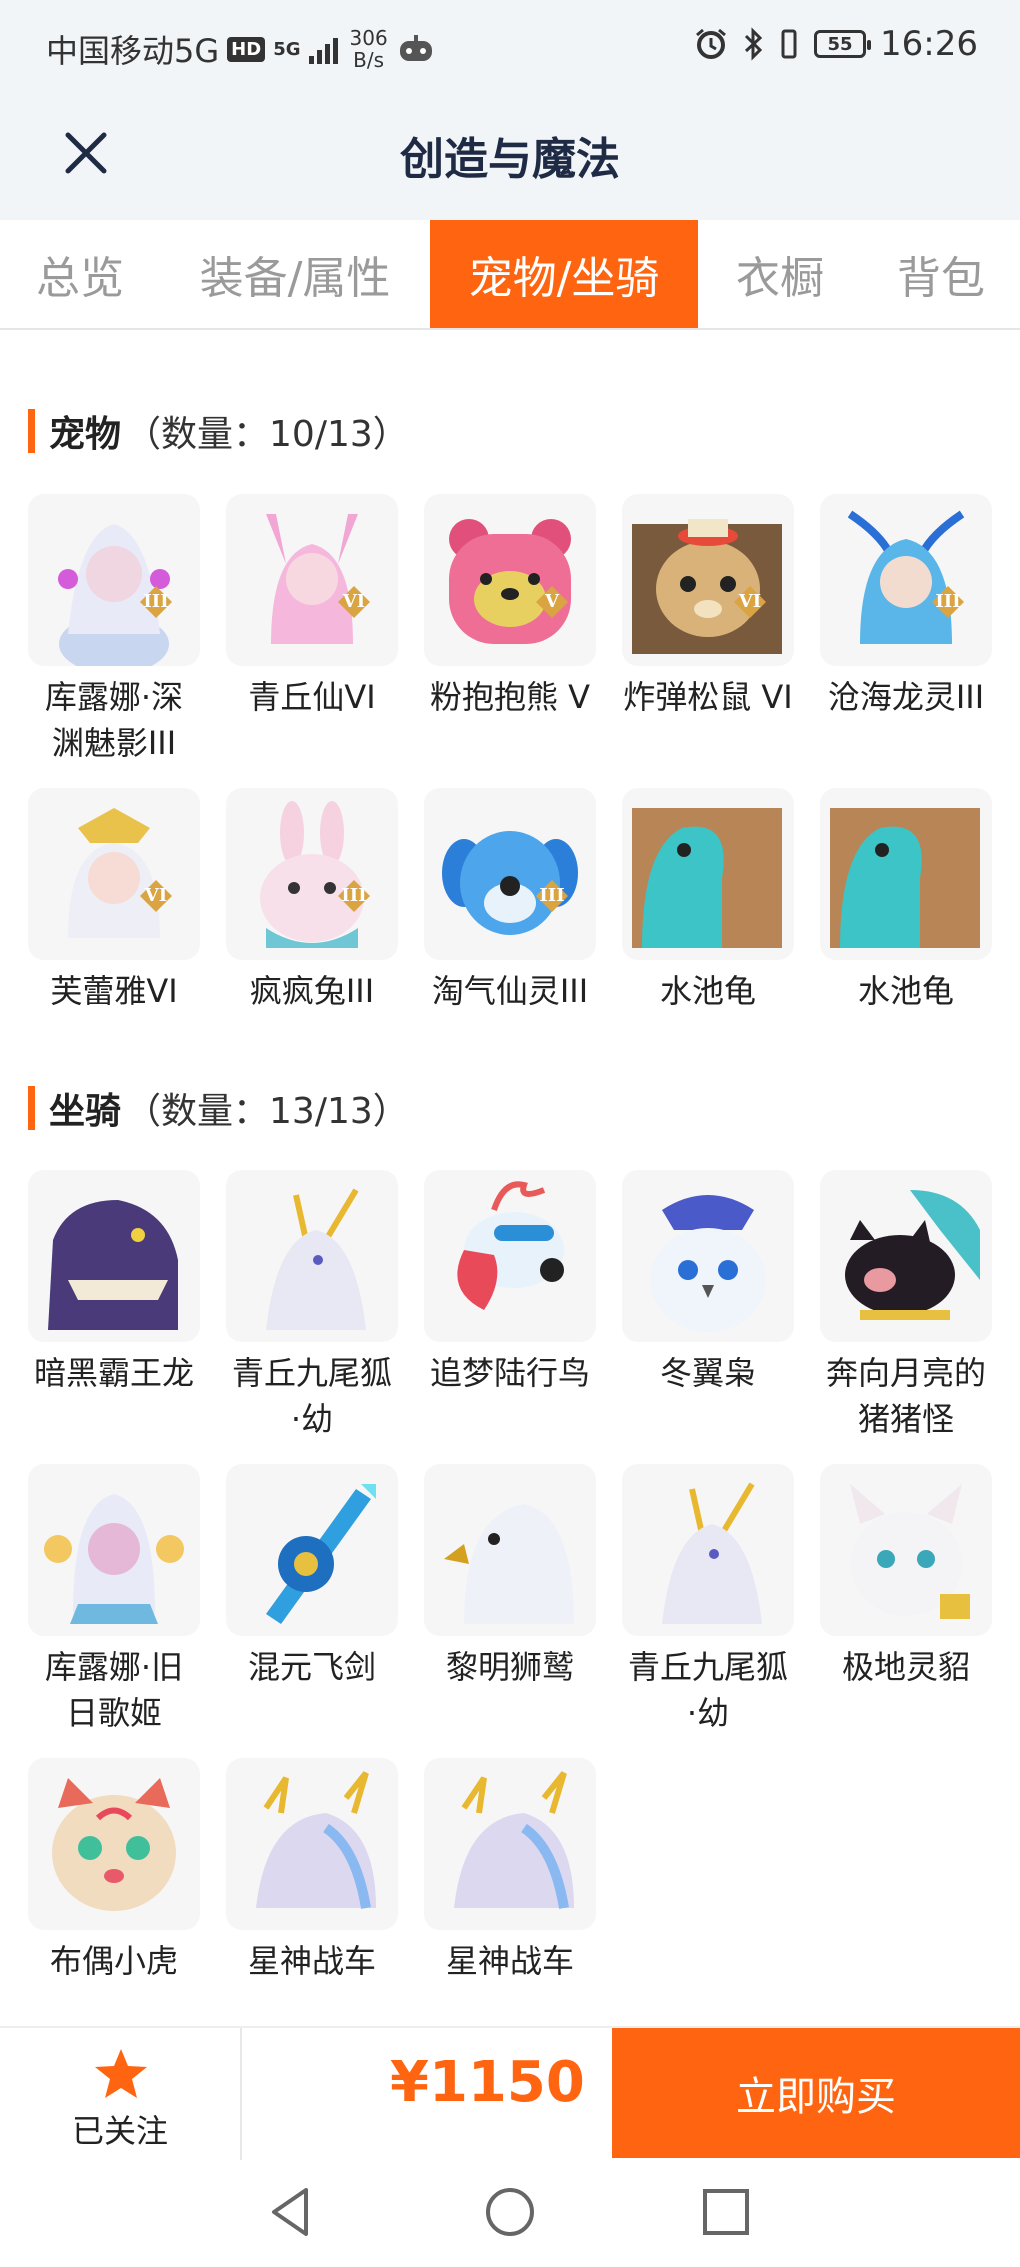 This screenshot has height=2267, width=1020. What do you see at coordinates (707, 1373) in the screenshot?
I see `mount-label-line: 冬翼枭` at bounding box center [707, 1373].